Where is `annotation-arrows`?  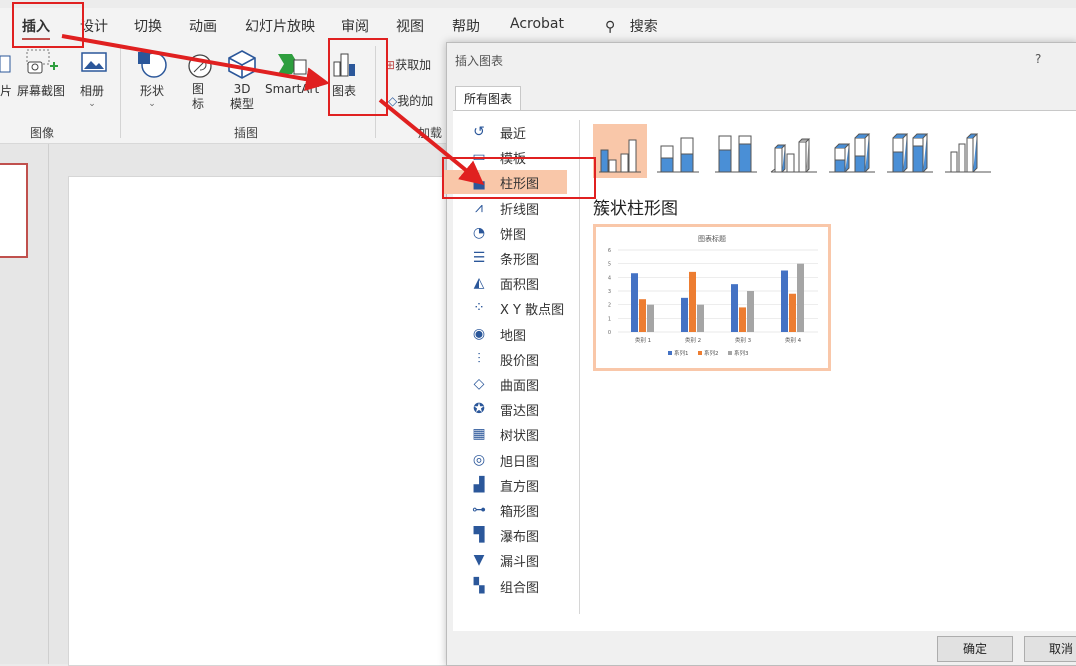
annotation-arrows is located at coordinates (273, 110).